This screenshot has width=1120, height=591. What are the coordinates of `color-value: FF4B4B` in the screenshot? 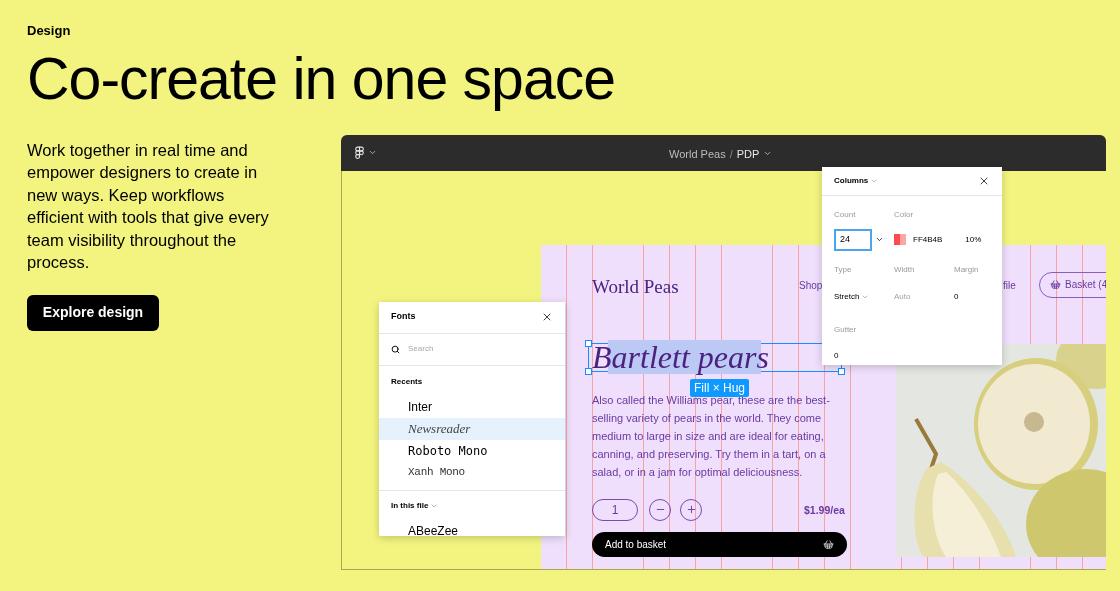 It's located at (928, 239).